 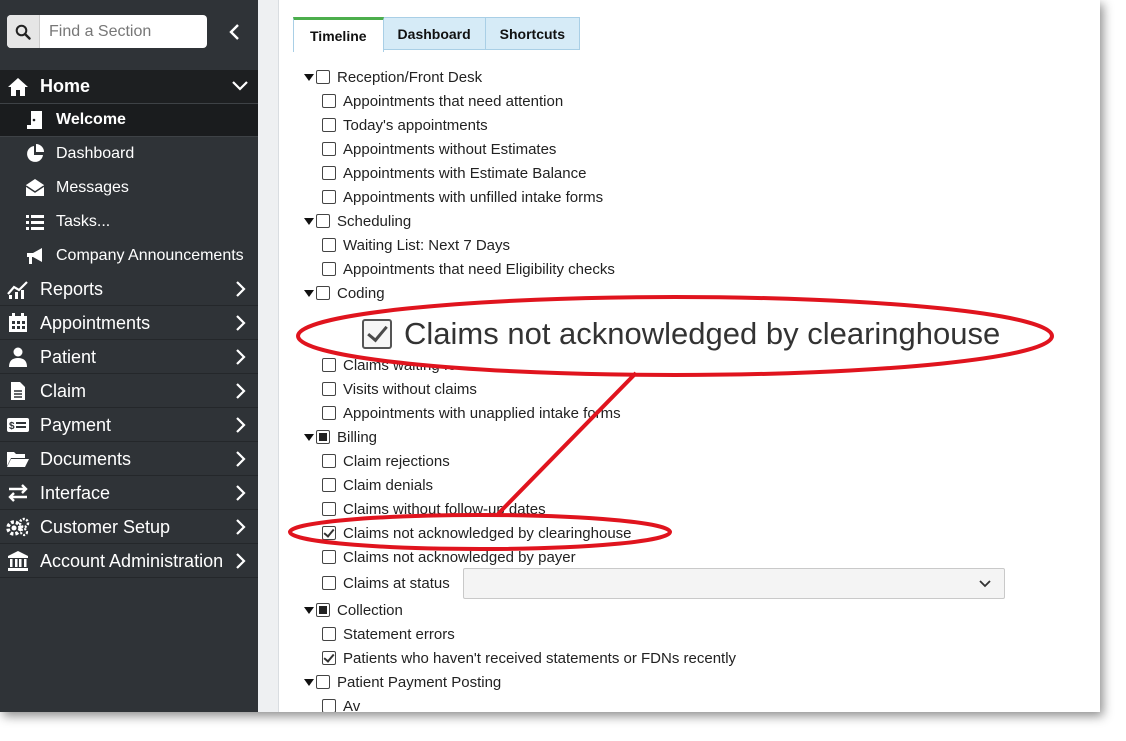 I want to click on callout-label: Claims not acknowledged by clearinghouse, so click(x=702, y=333).